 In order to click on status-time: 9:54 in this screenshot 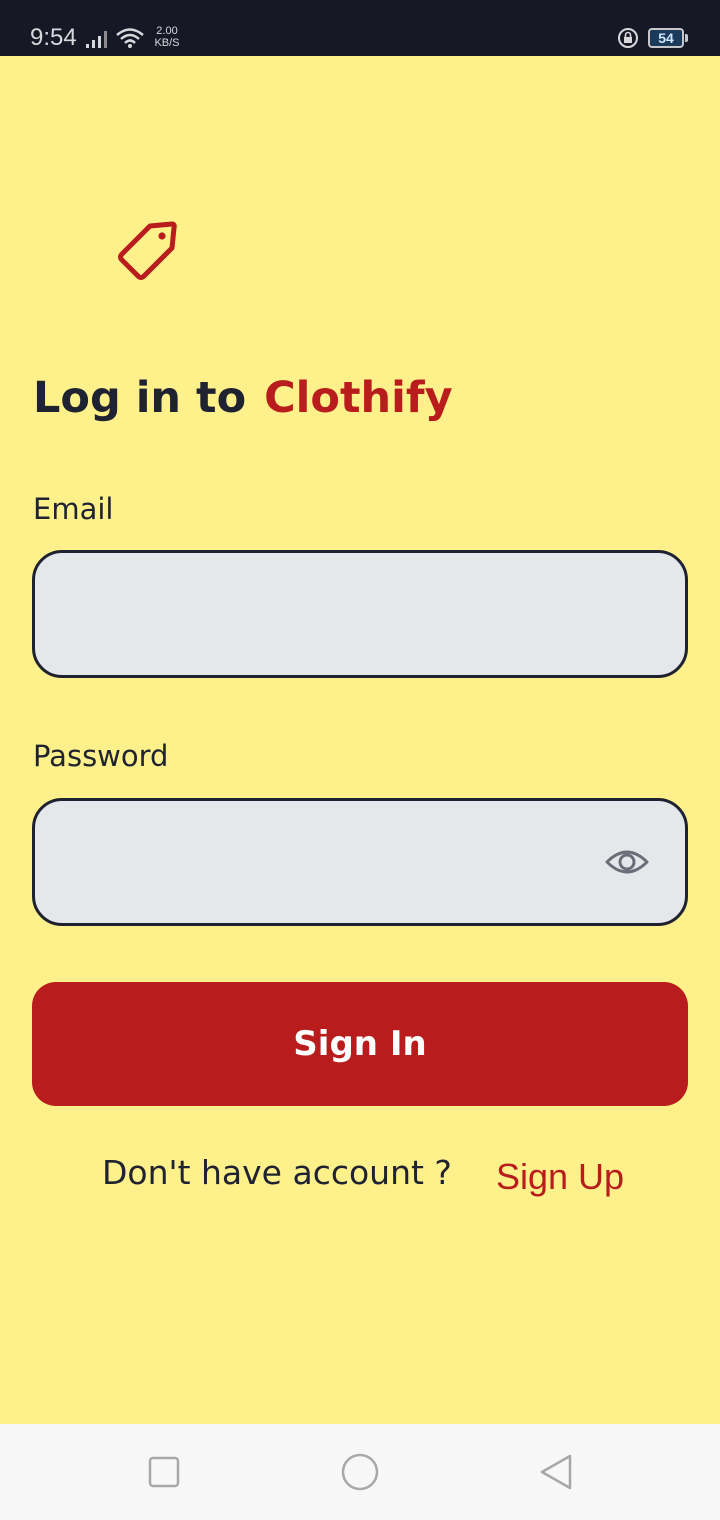, I will do `click(53, 37)`.